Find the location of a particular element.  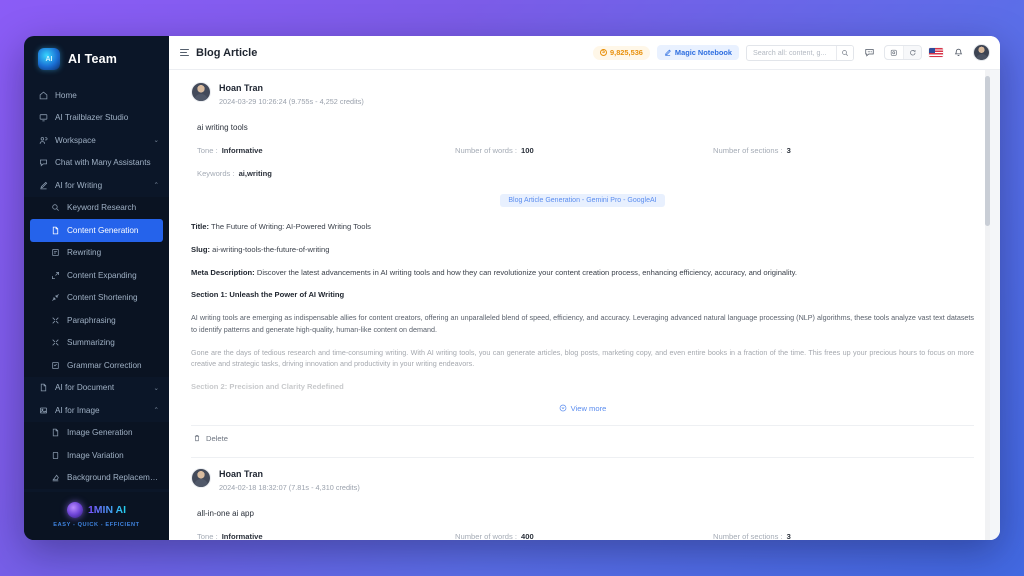

sidebar-item-label: Background Replacement is located at coordinates (113, 478).